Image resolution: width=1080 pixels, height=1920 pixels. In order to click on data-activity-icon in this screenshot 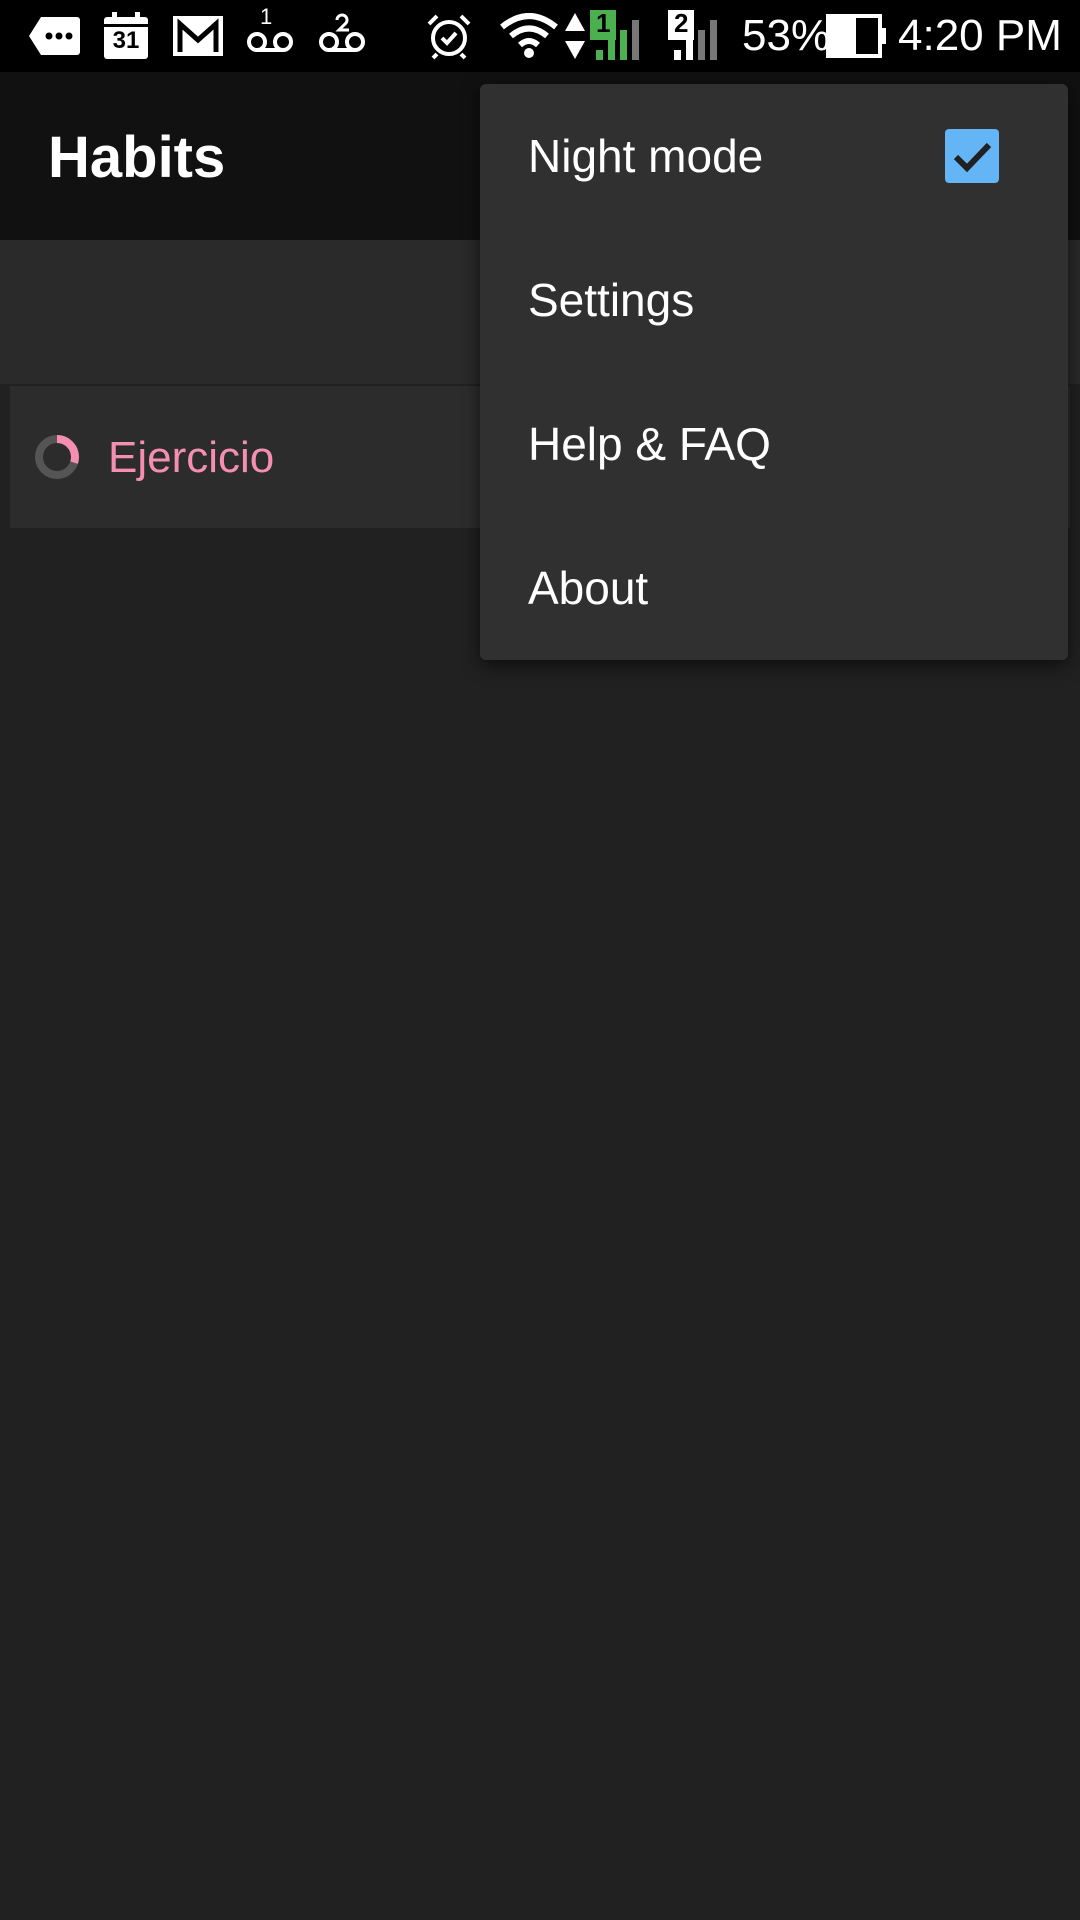, I will do `click(575, 36)`.